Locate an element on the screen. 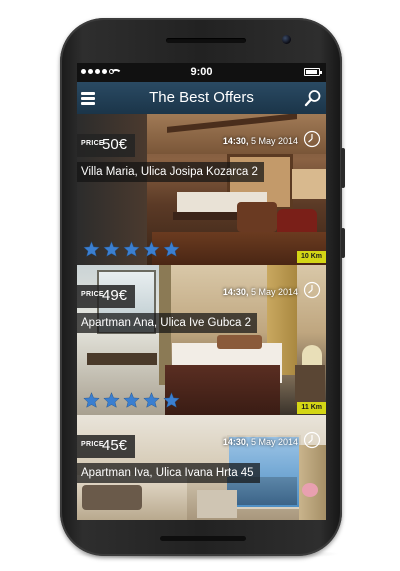  price-tag: PRICE 49€ is located at coordinates (106, 296).